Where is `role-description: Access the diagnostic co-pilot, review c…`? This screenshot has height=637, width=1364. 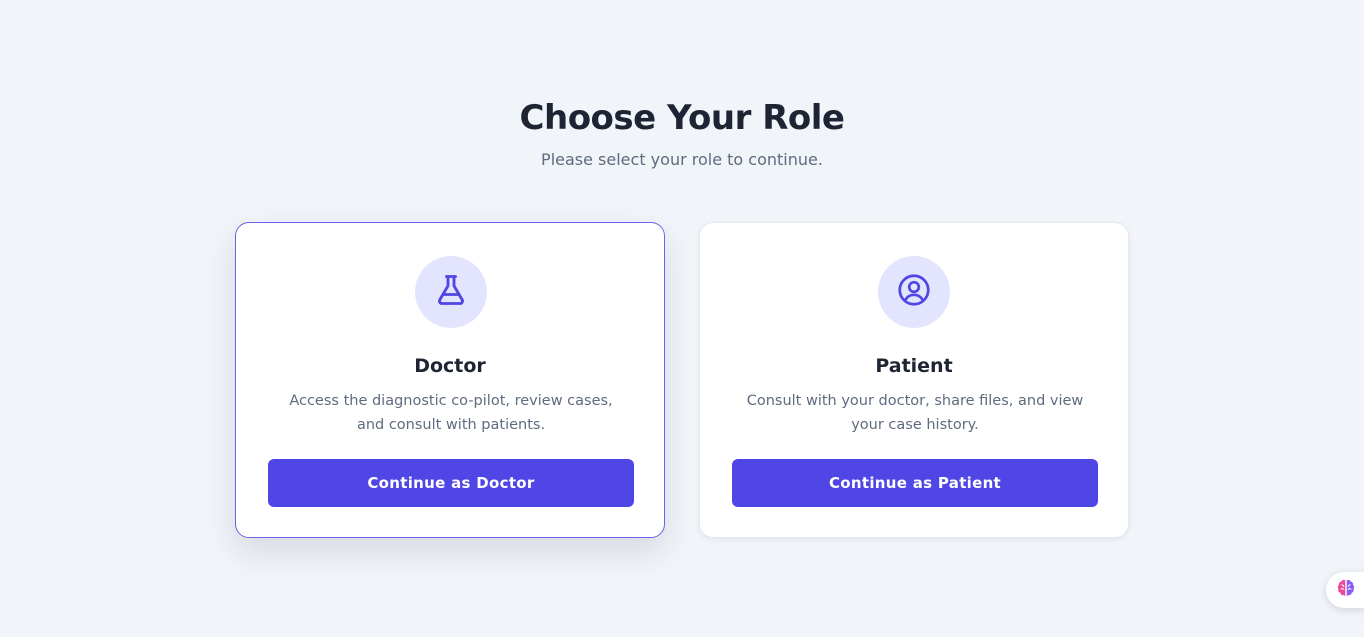
role-description: Access the diagnostic co-pilot, review c… is located at coordinates (451, 413).